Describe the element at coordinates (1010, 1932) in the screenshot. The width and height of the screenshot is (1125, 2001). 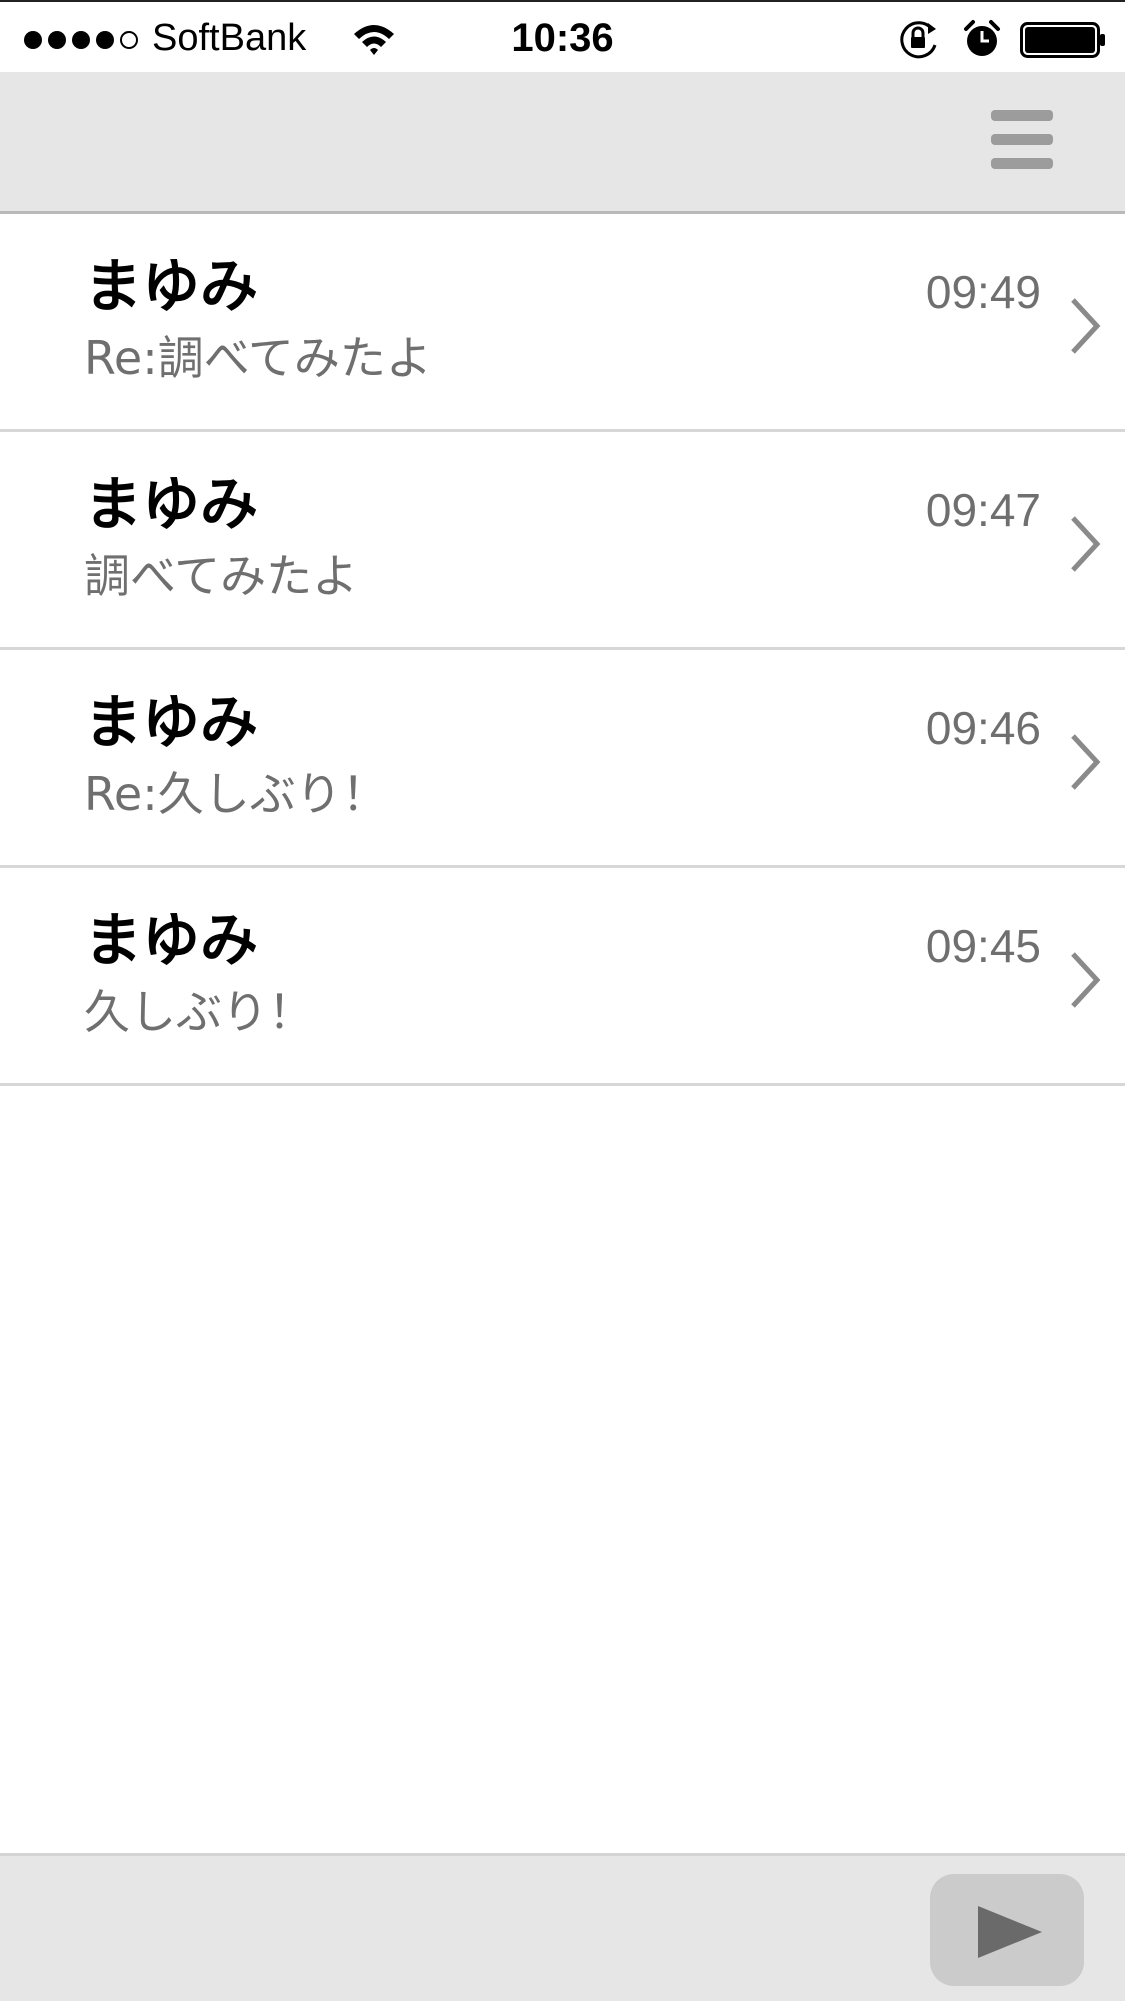
I see `play-icon` at that location.